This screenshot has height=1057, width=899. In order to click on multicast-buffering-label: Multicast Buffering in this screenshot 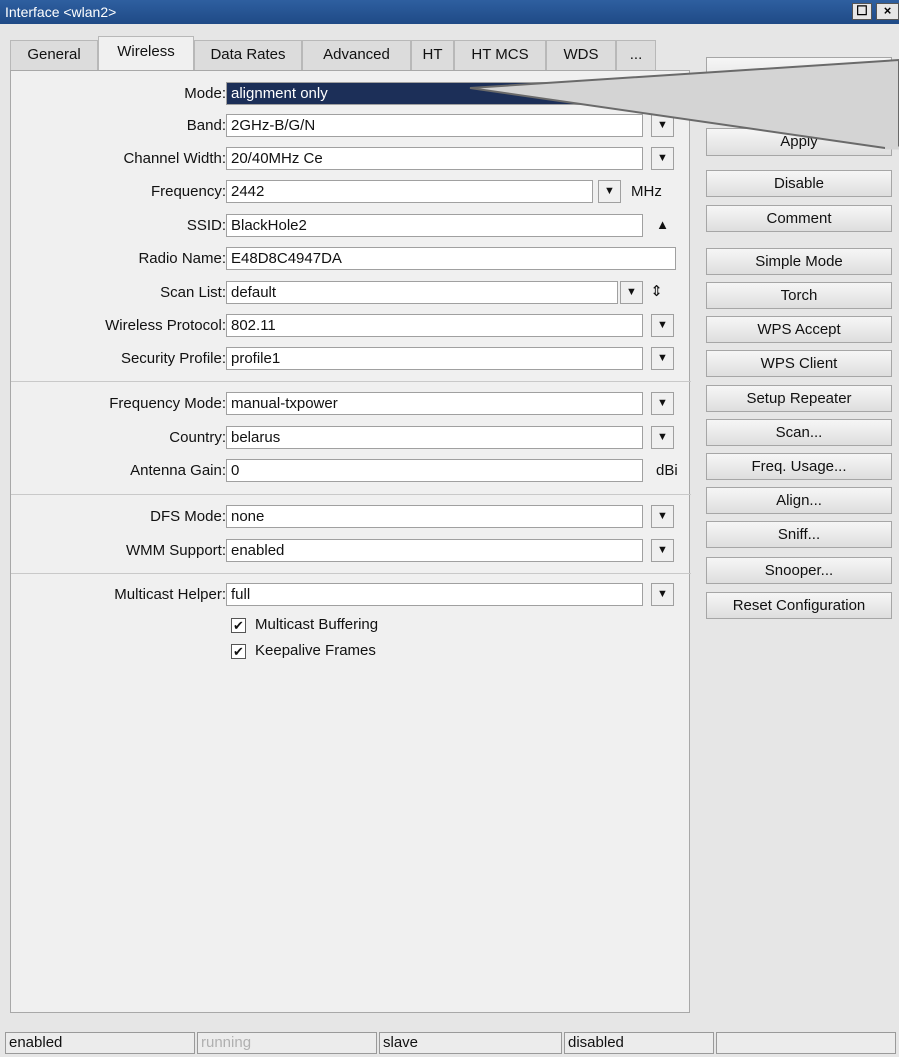, I will do `click(317, 624)`.